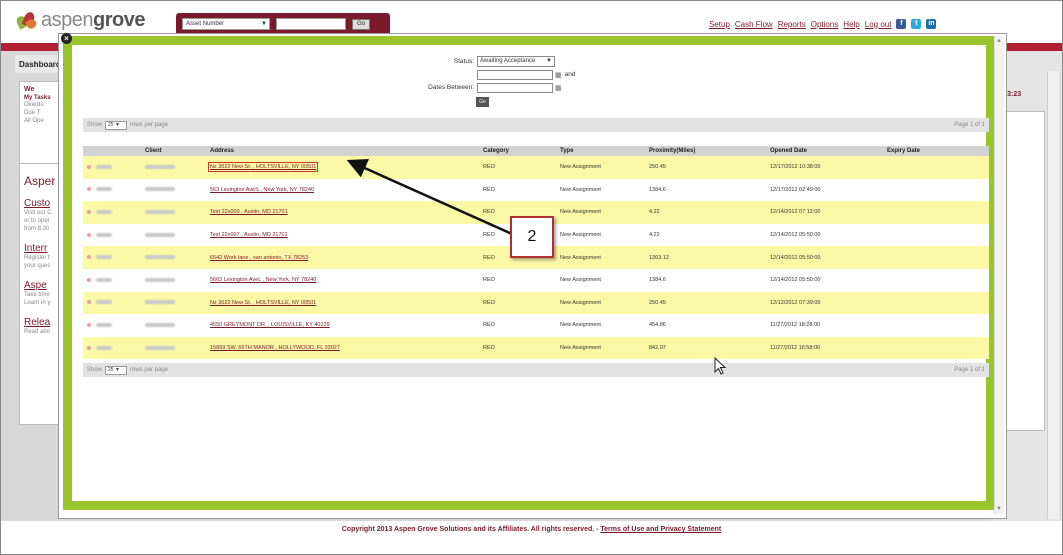 The height and width of the screenshot is (555, 1063). What do you see at coordinates (311, 24) in the screenshot?
I see `search-input` at bounding box center [311, 24].